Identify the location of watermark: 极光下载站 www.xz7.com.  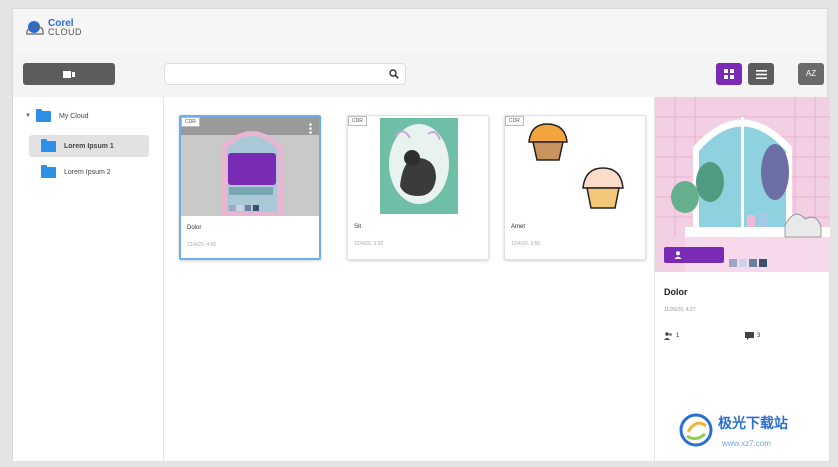
(733, 430).